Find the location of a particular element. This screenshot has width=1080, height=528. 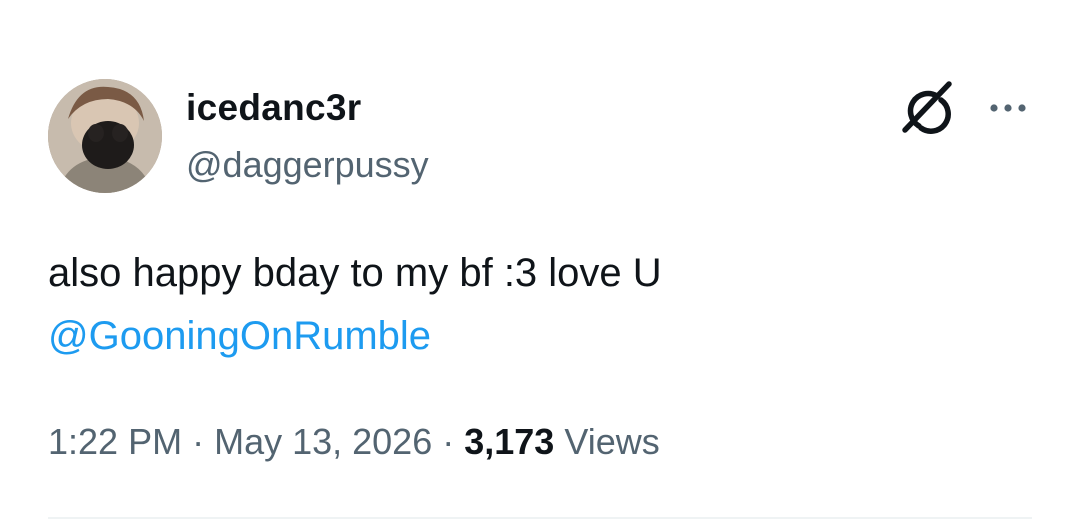

views-label: Views is located at coordinates (612, 441).